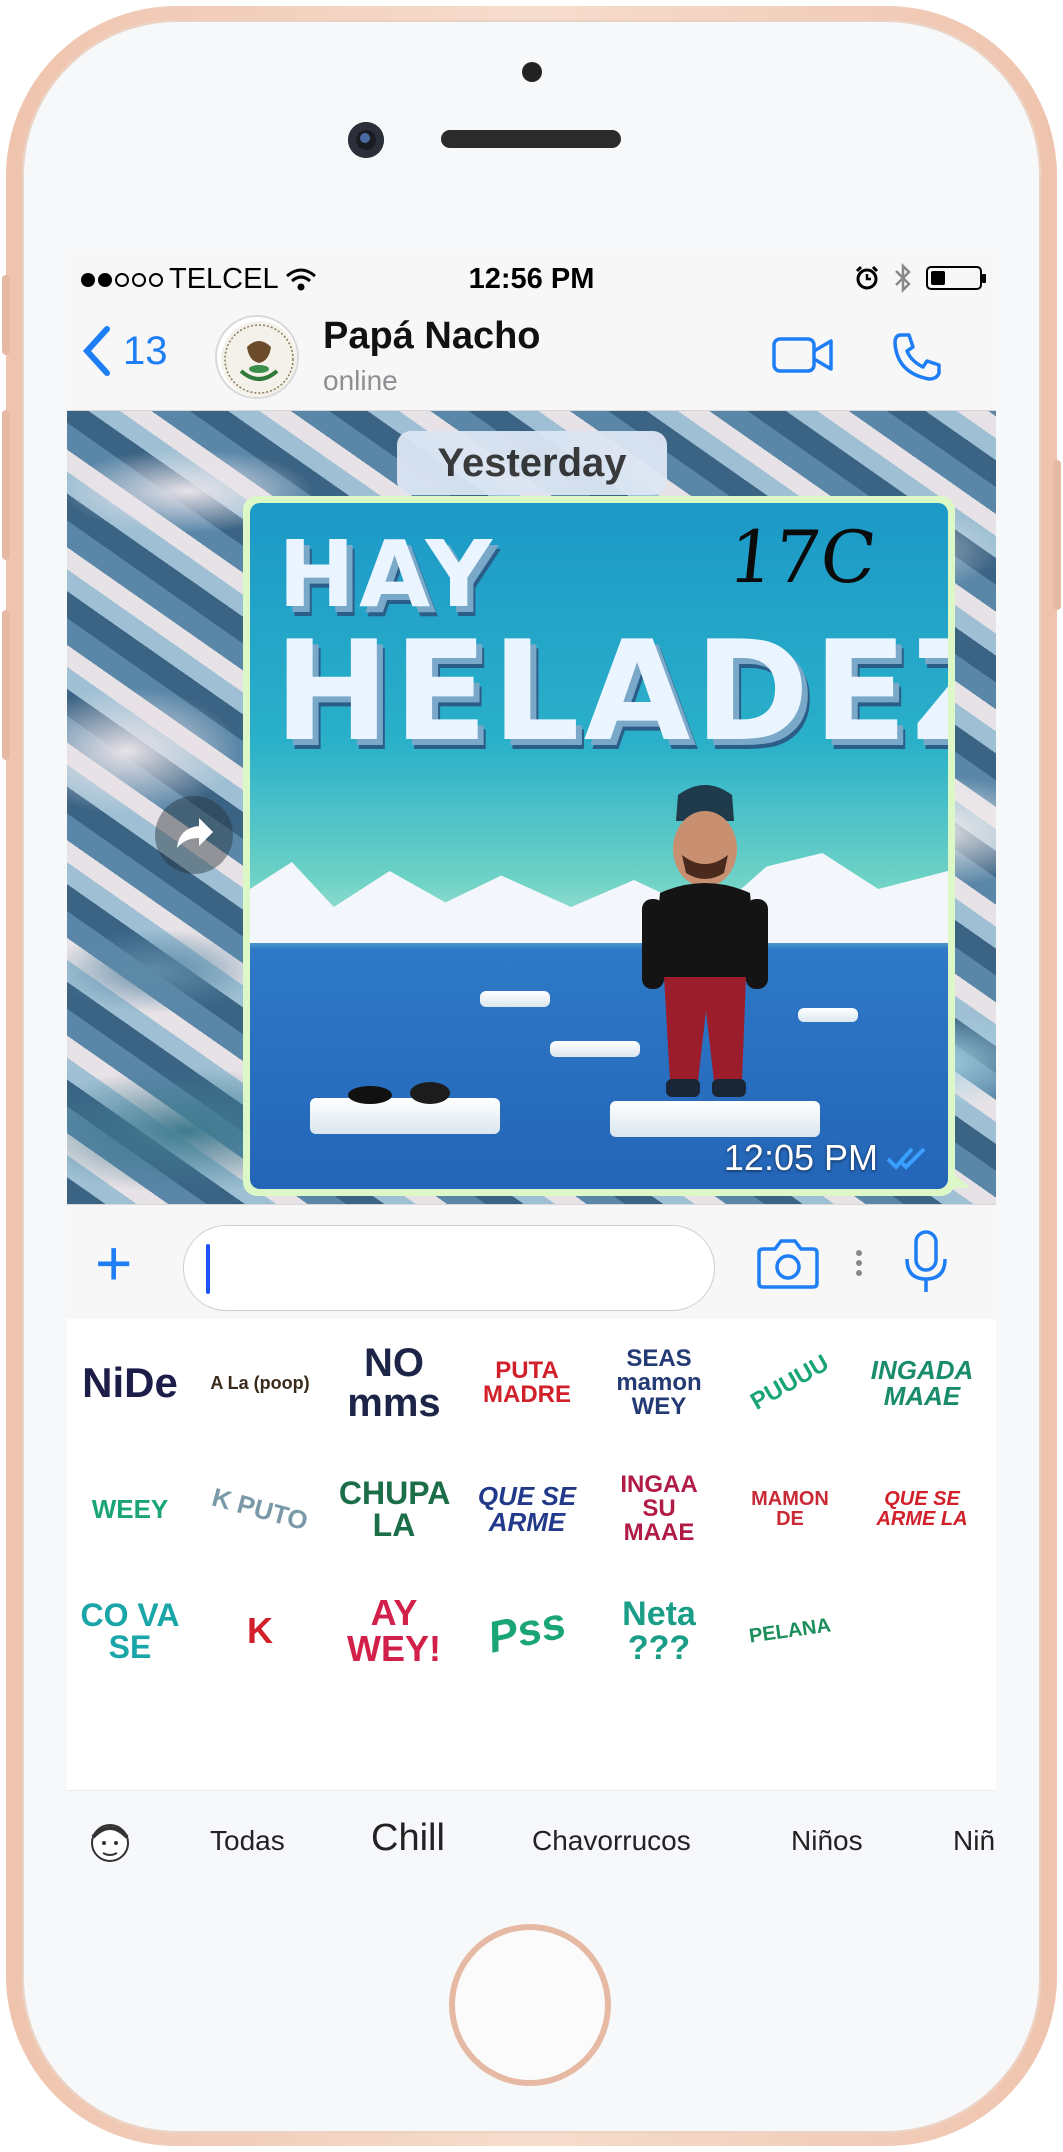 The height and width of the screenshot is (2152, 1063). What do you see at coordinates (408, 1838) in the screenshot?
I see `tab-chill: Chill` at bounding box center [408, 1838].